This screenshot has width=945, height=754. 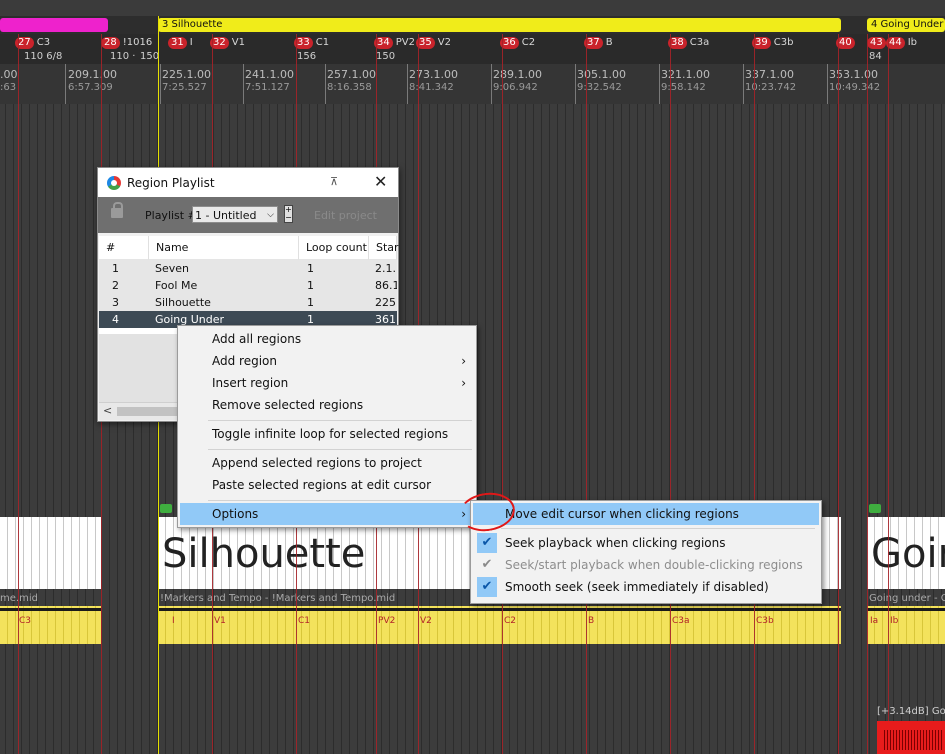 What do you see at coordinates (9, 74) in the screenshot?
I see `ruler-measure: .00` at bounding box center [9, 74].